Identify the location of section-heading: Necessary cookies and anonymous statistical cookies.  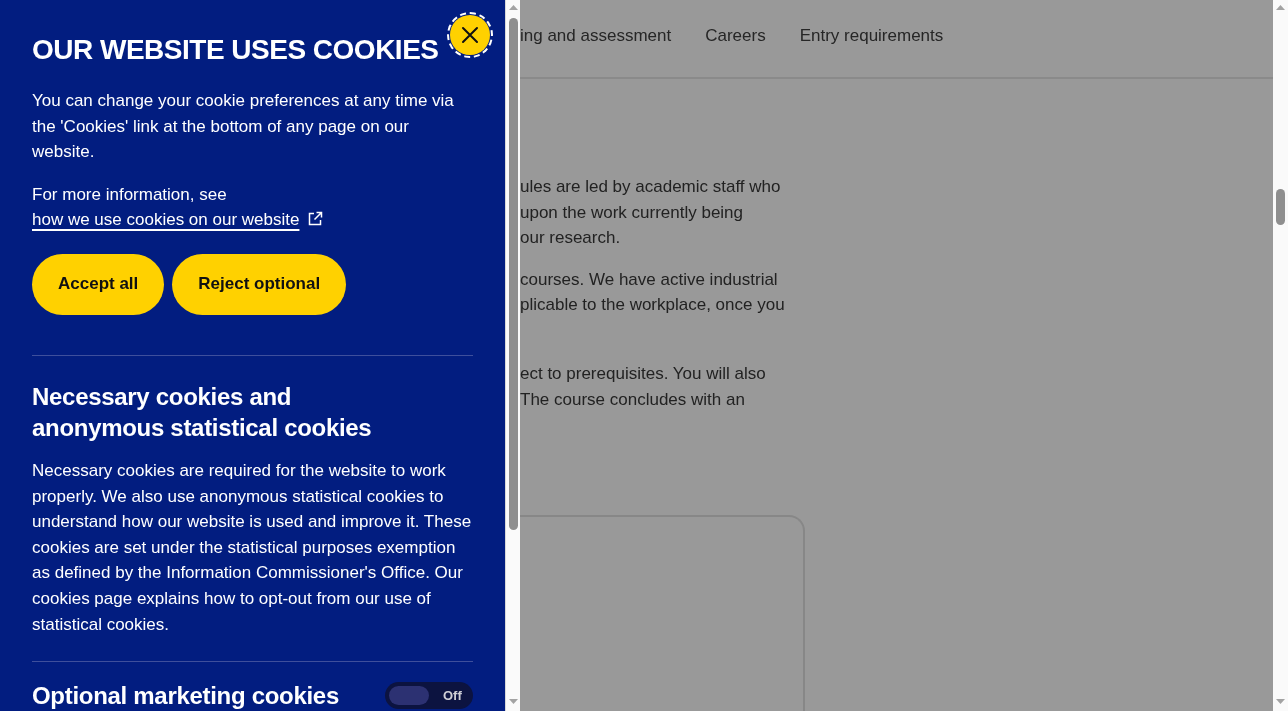
(202, 412).